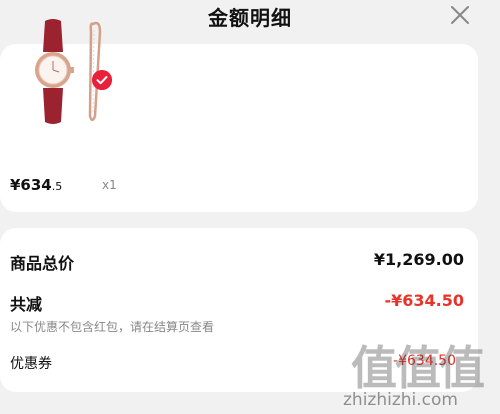 The image size is (500, 414). What do you see at coordinates (418, 368) in the screenshot?
I see `watermark-logo: 值值值` at bounding box center [418, 368].